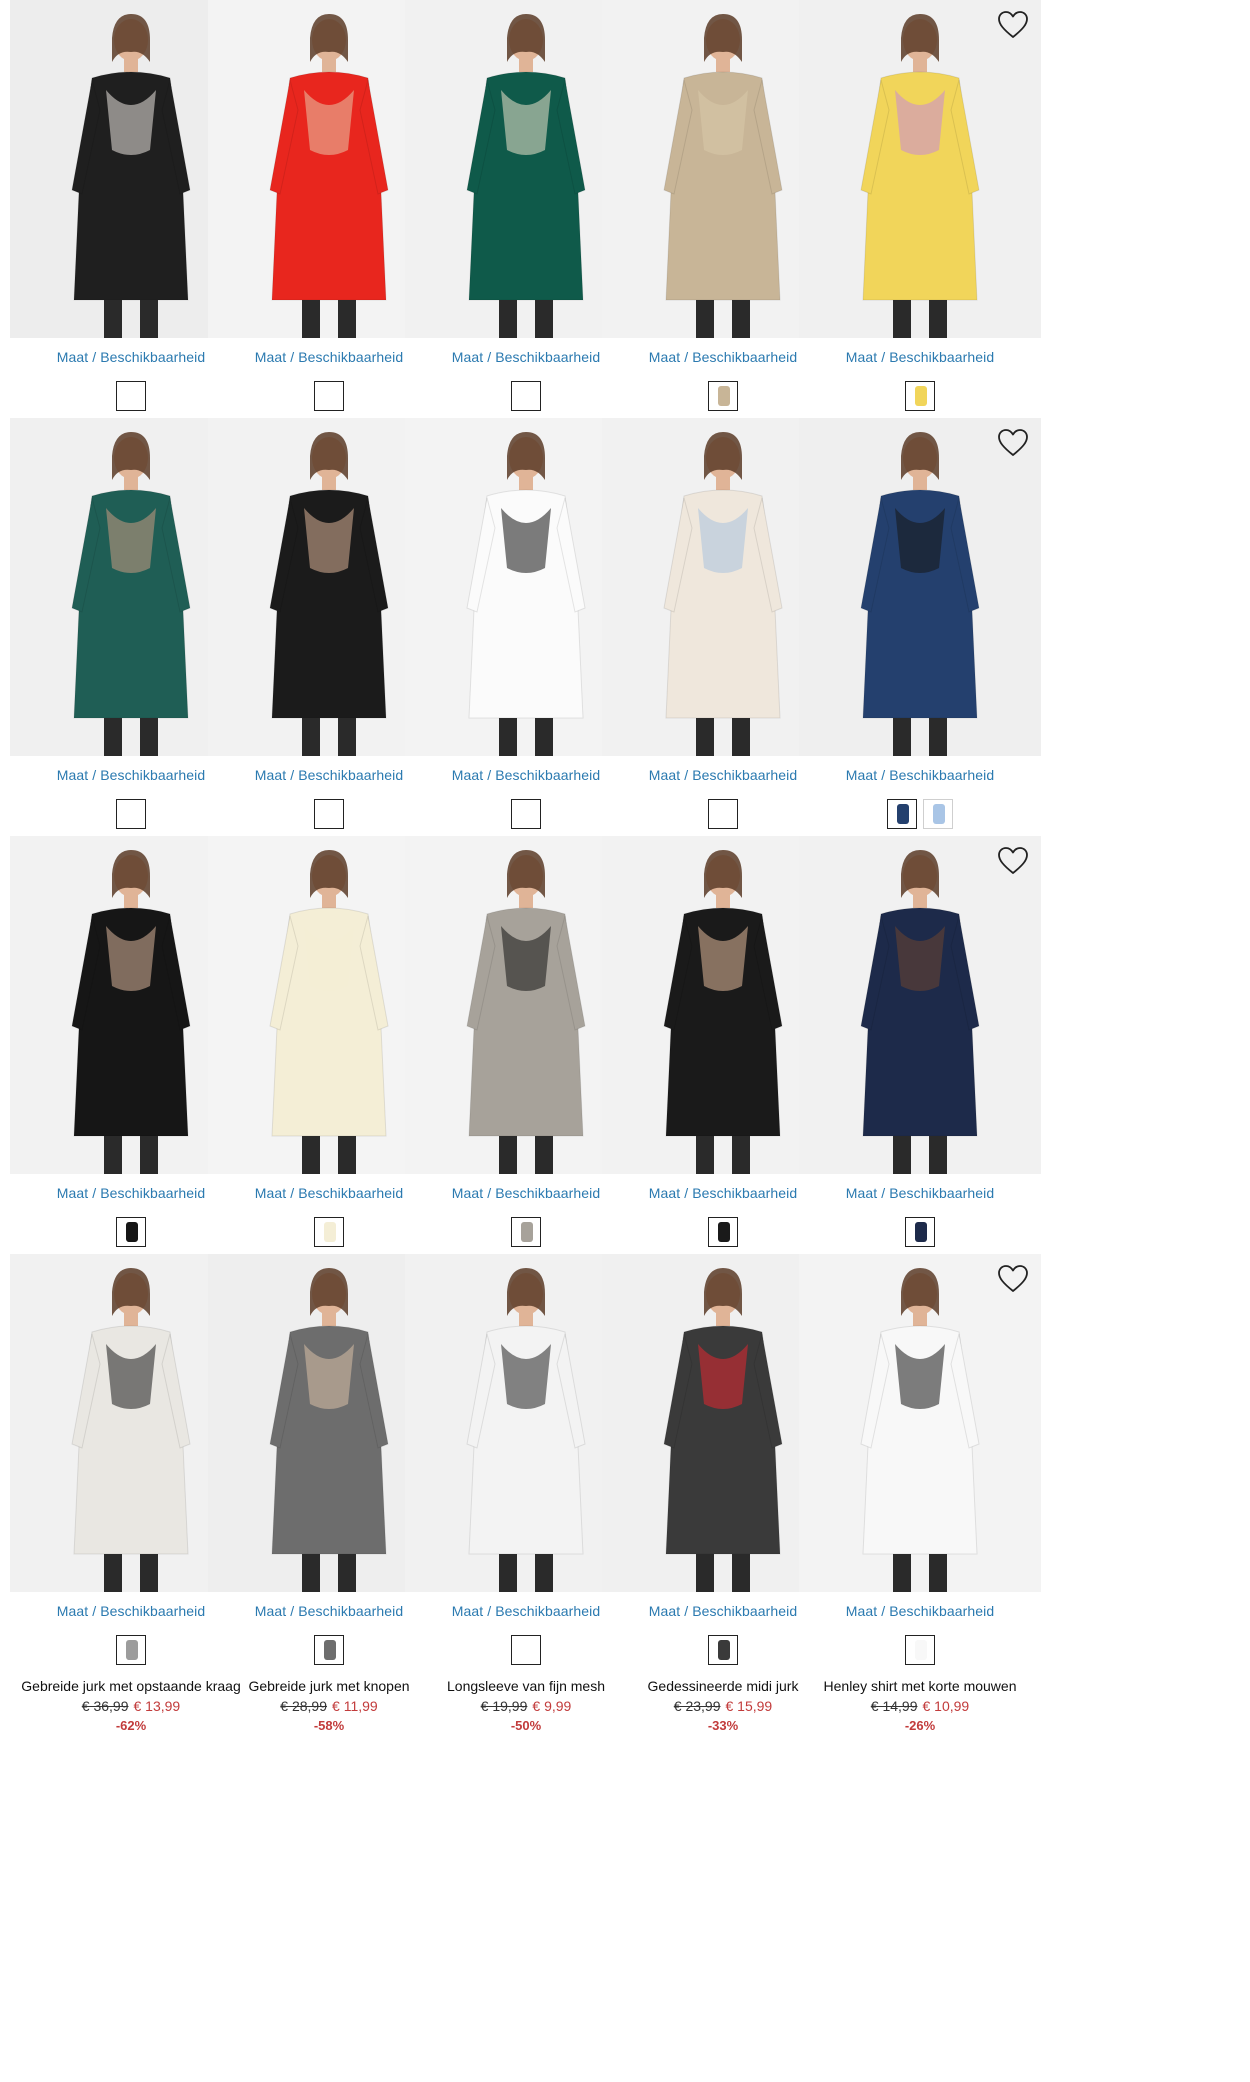  What do you see at coordinates (157, 1706) in the screenshot?
I see `sale-price: € 13,99` at bounding box center [157, 1706].